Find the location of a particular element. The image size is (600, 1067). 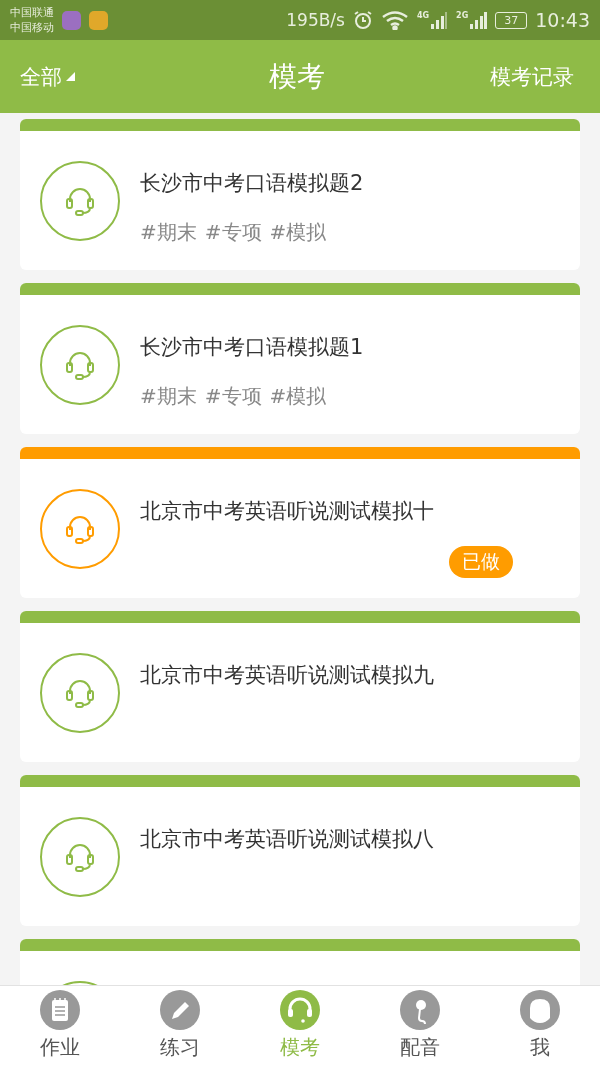

nav-tab: 配音 is located at coordinates (420, 1026).